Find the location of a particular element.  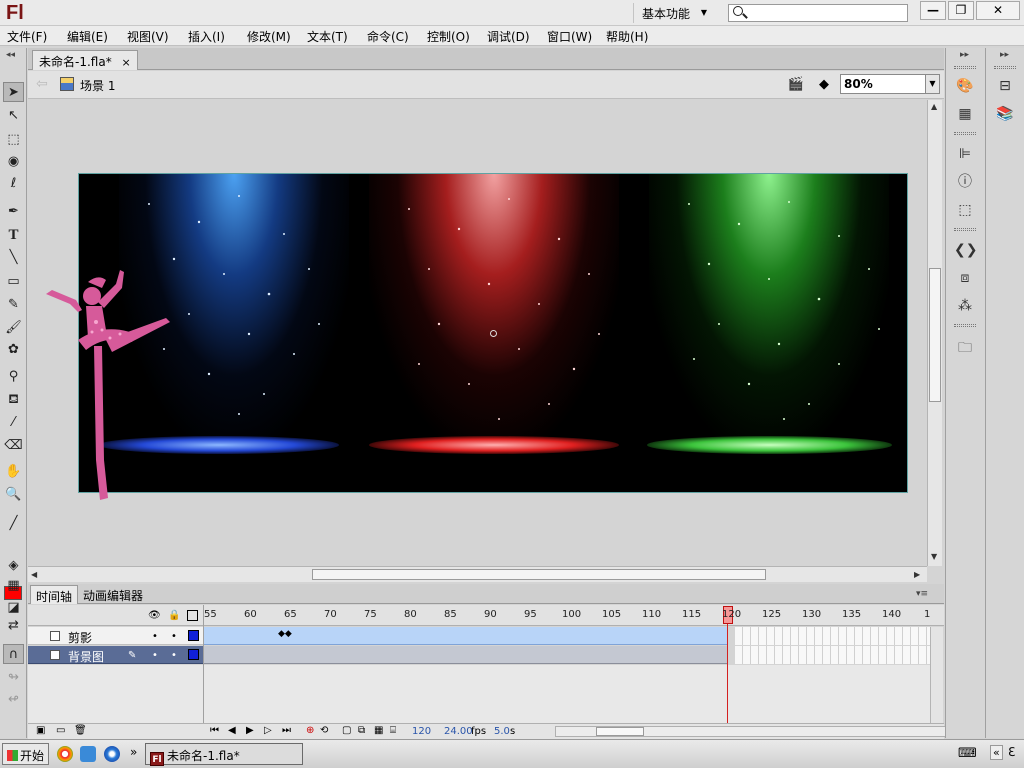

start-button: 开始 is located at coordinates (25, 754).